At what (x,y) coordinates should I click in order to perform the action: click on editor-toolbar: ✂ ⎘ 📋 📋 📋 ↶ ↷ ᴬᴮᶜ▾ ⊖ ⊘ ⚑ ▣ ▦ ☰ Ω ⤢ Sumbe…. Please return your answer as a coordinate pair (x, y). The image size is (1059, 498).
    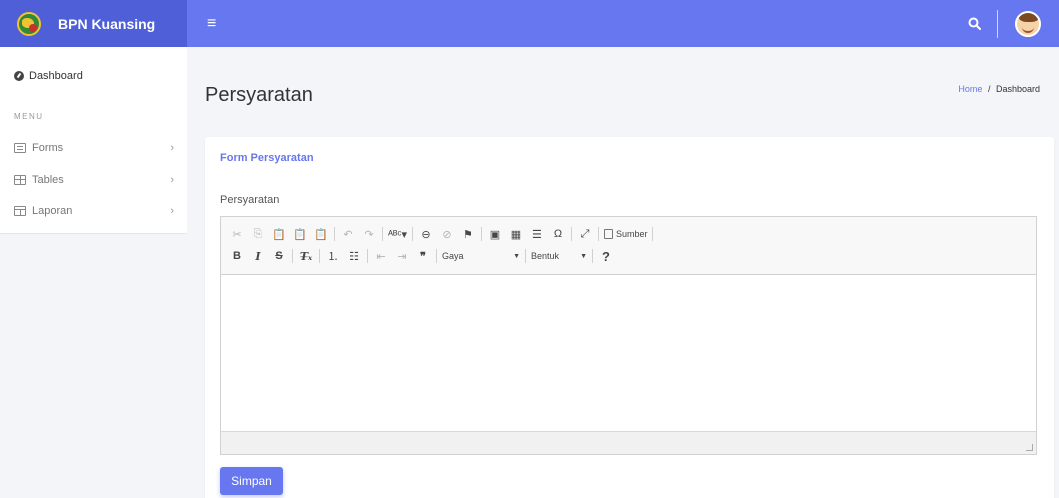
    Looking at the image, I should click on (628, 246).